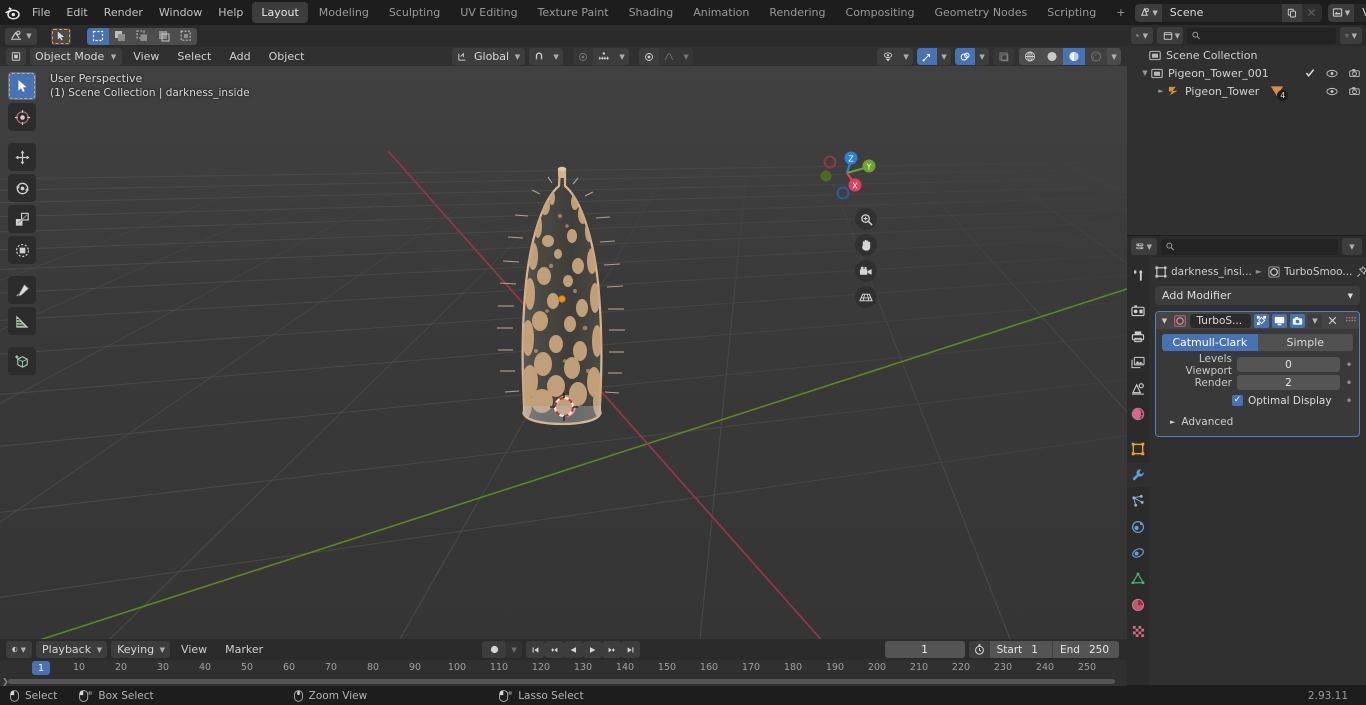 Image resolution: width=1366 pixels, height=705 pixels. Describe the element at coordinates (1246, 73) in the screenshot. I see `outliner-row-pigeon-tower-001: ▼ Pigeon_Tower_001` at that location.